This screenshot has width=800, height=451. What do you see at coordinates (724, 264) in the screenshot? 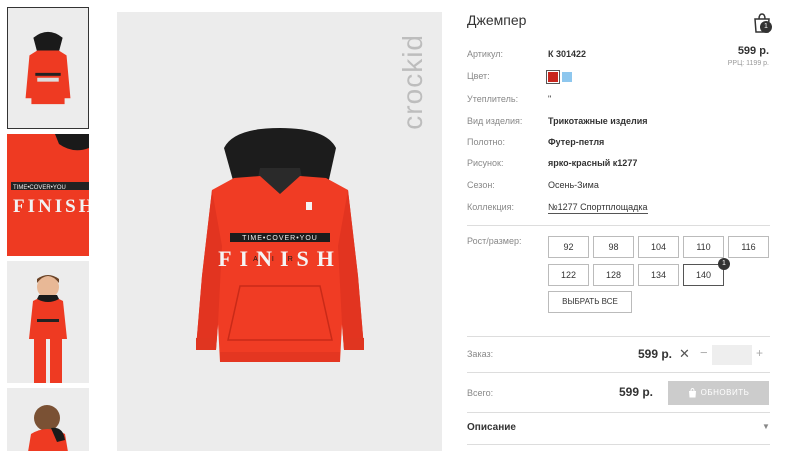
I see `size-count-badge: 1` at bounding box center [724, 264].